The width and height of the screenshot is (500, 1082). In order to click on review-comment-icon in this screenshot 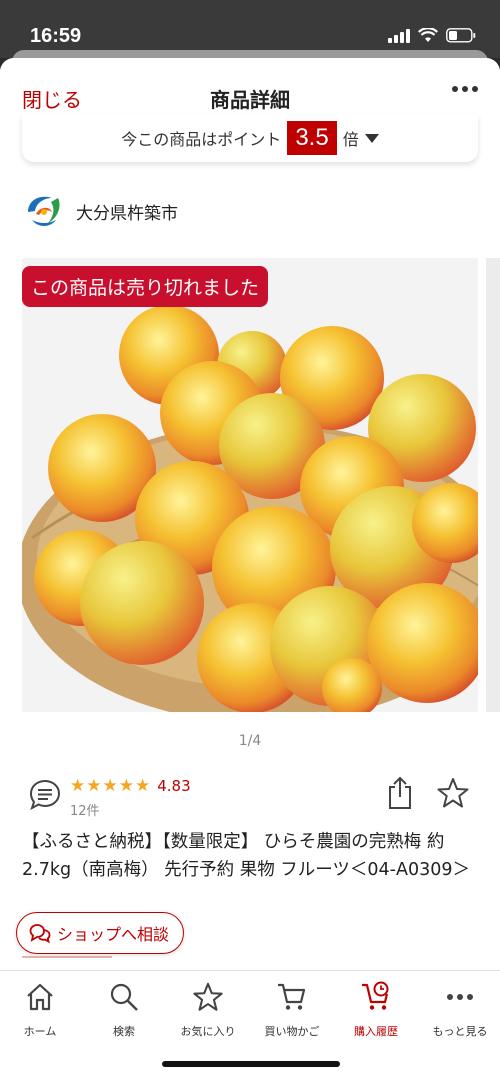, I will do `click(45, 795)`.